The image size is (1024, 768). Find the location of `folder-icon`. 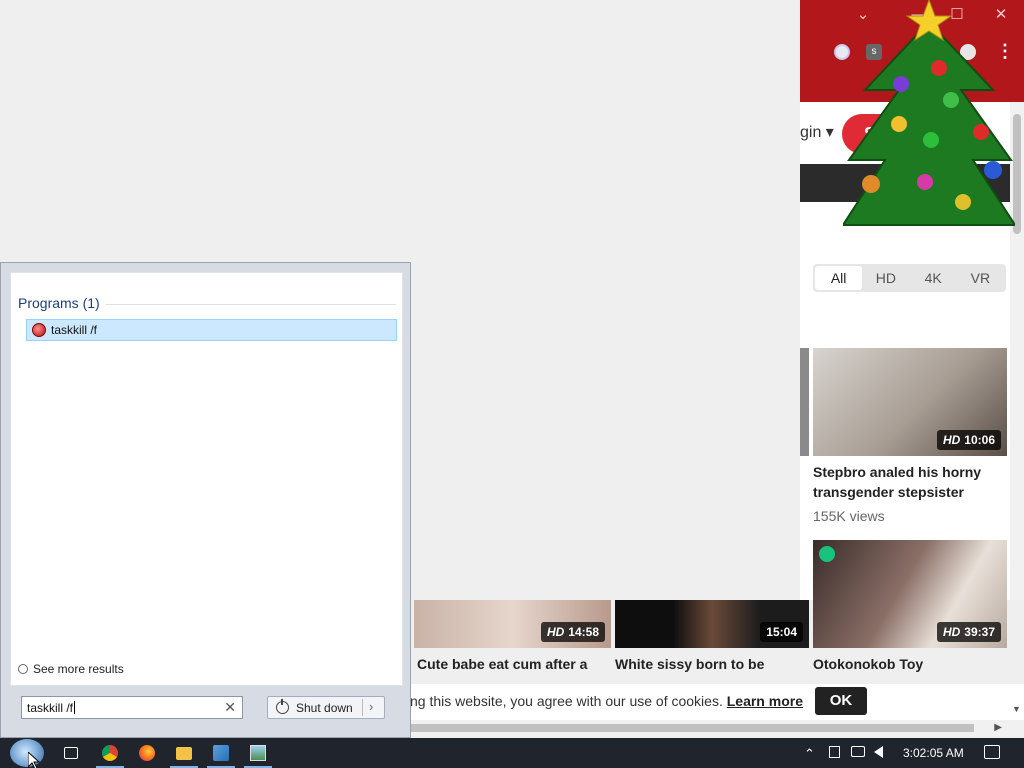

folder-icon is located at coordinates (184, 753).